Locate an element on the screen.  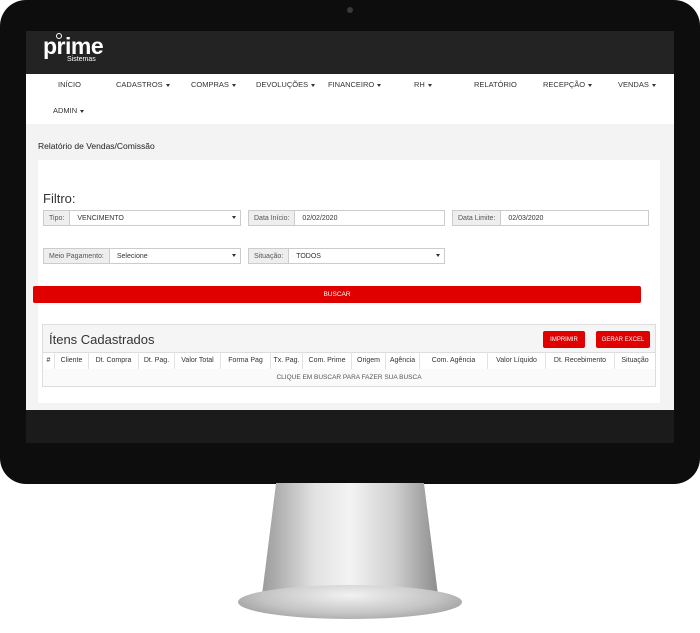
nav-label: ADMIN is located at coordinates (65, 110).